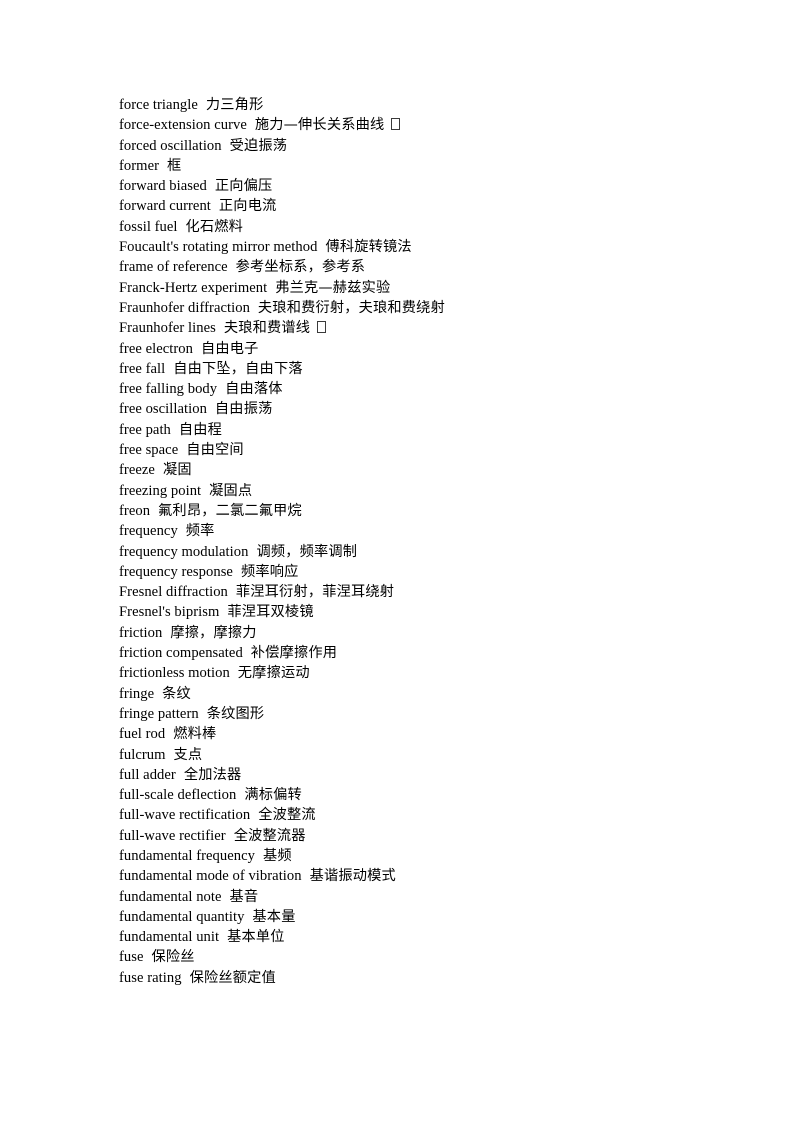 The image size is (794, 1123). What do you see at coordinates (270, 612) in the screenshot?
I see `entry-translation: 菲涅耳双棱镜` at bounding box center [270, 612].